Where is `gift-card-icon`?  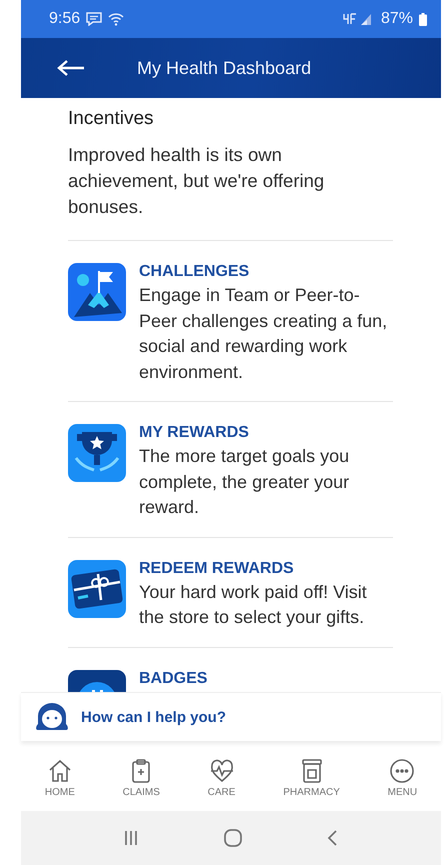 gift-card-icon is located at coordinates (97, 589).